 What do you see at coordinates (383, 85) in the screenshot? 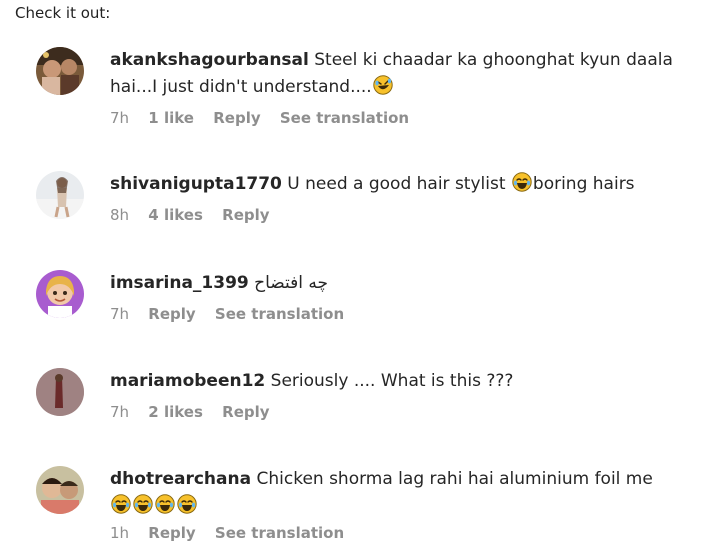
I see `rolling-laughing-emoji-icon` at bounding box center [383, 85].